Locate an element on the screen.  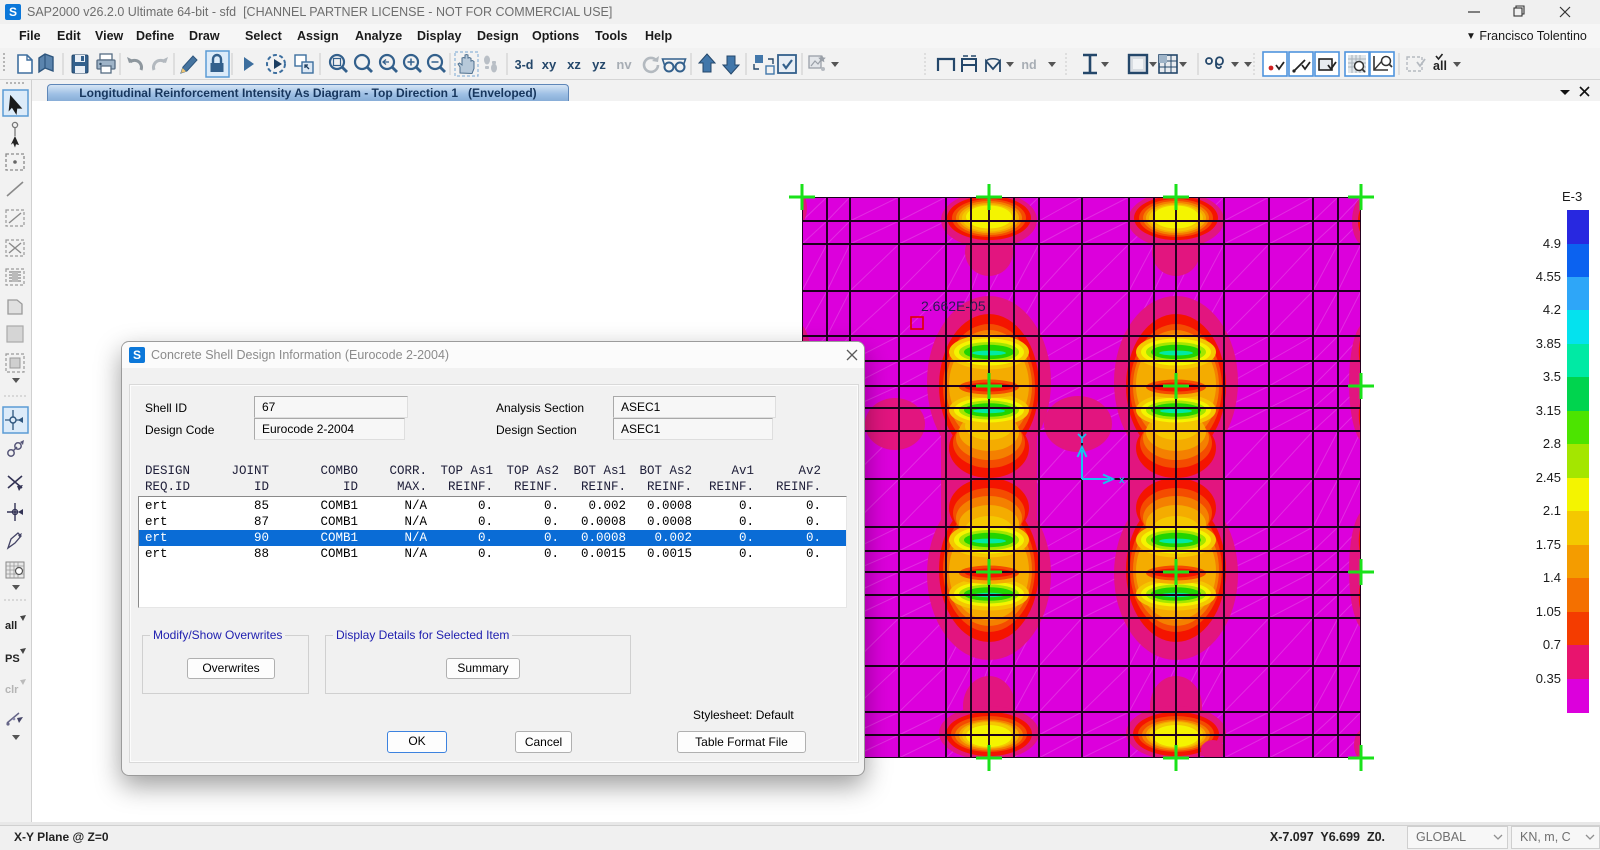
svg-text: 2.662E-05 is located at coordinates (953, 306).